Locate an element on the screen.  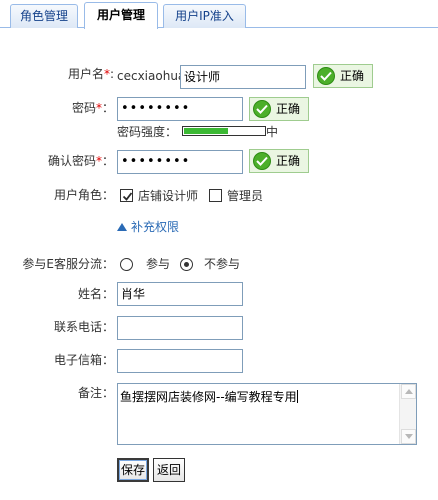
password-strength-level: 中 is located at coordinates (272, 132).